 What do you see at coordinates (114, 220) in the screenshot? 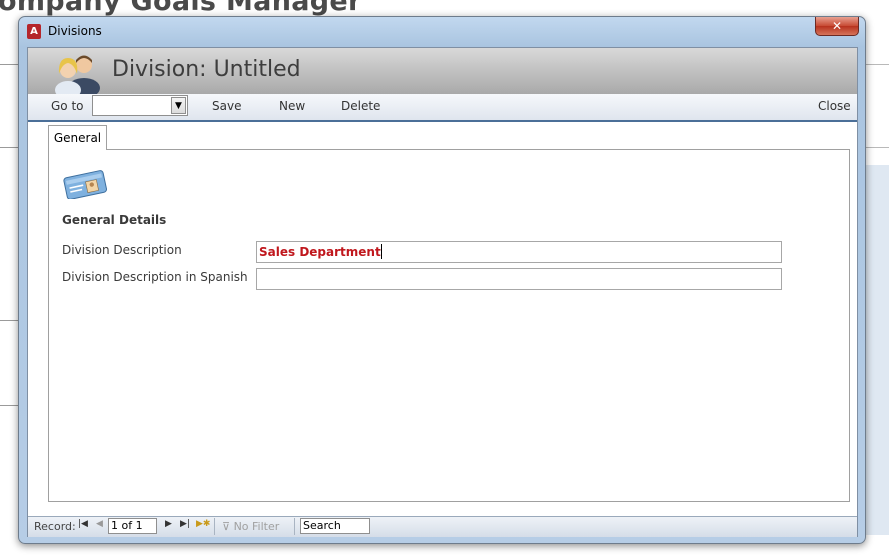
I see `section-heading: General Details` at bounding box center [114, 220].